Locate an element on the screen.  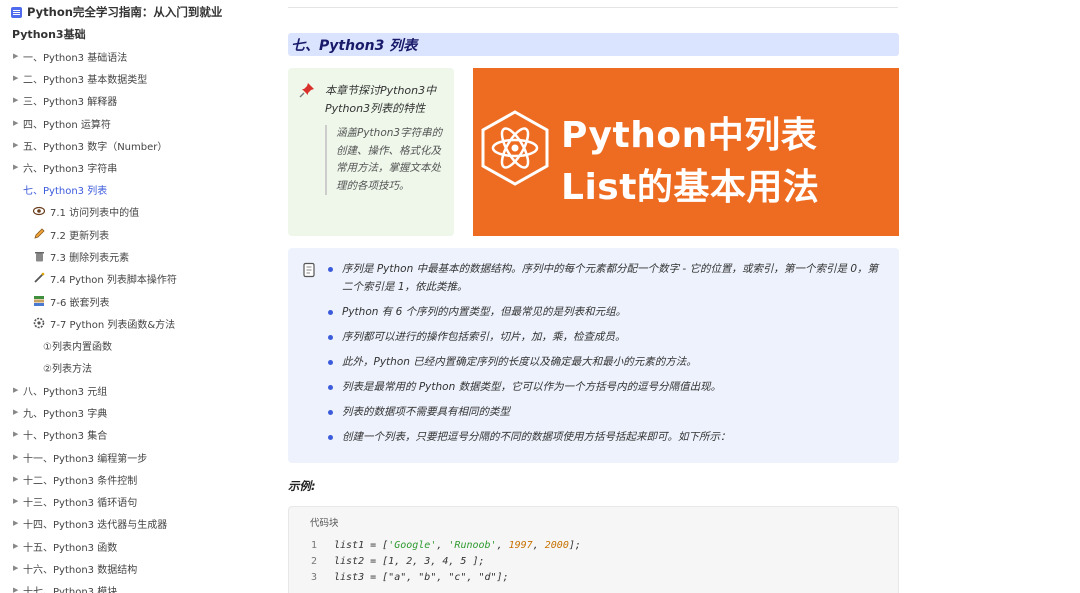
sidebar-subitem-access: 7.1 访问列表中的值 is located at coordinates (86, 211).